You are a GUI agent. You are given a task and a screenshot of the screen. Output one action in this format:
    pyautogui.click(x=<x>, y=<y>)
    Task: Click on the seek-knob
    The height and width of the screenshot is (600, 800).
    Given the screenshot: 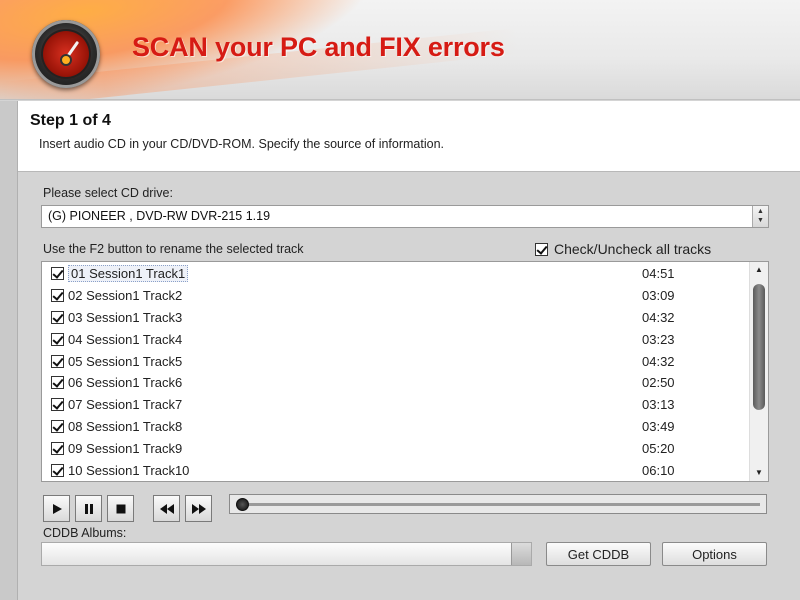 What is the action you would take?
    pyautogui.click(x=242, y=504)
    